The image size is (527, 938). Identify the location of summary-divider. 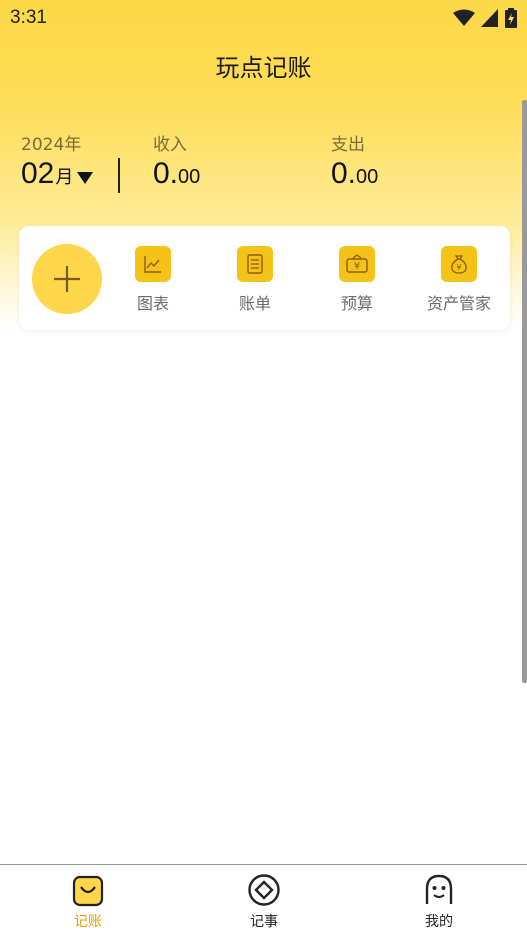
(119, 175).